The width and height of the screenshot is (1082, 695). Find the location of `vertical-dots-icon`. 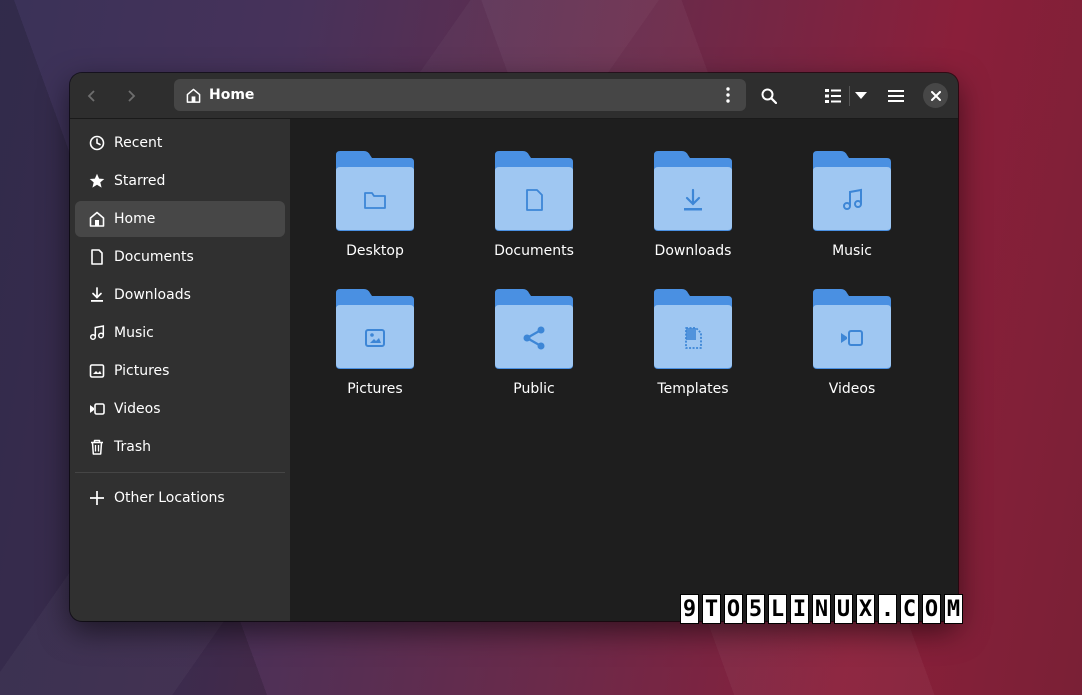

vertical-dots-icon is located at coordinates (728, 95).